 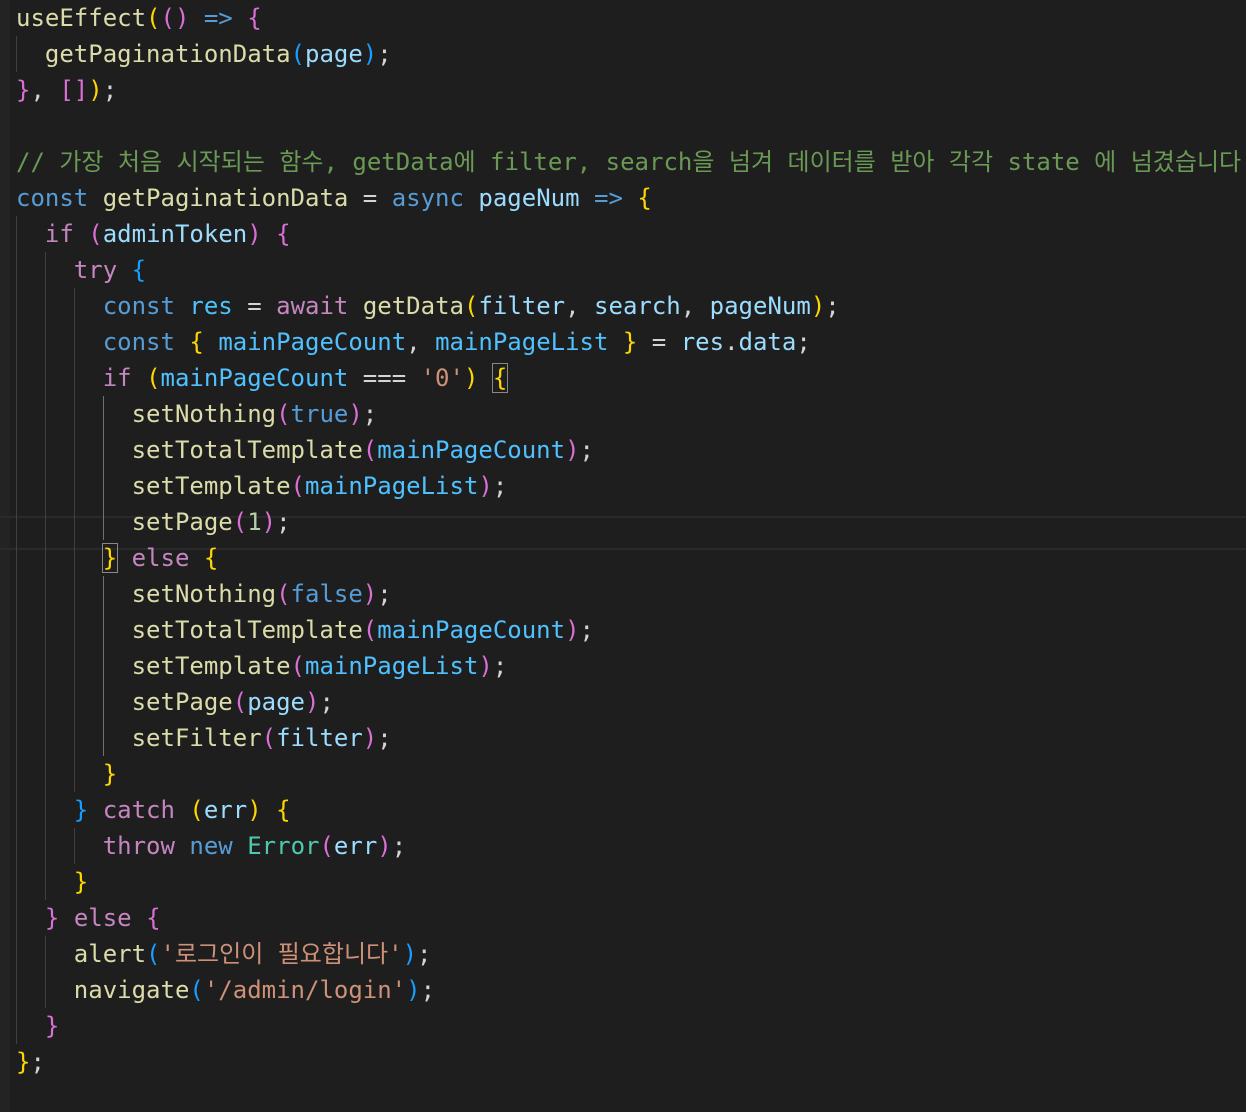 I want to click on code-token: [], so click(x=74, y=90).